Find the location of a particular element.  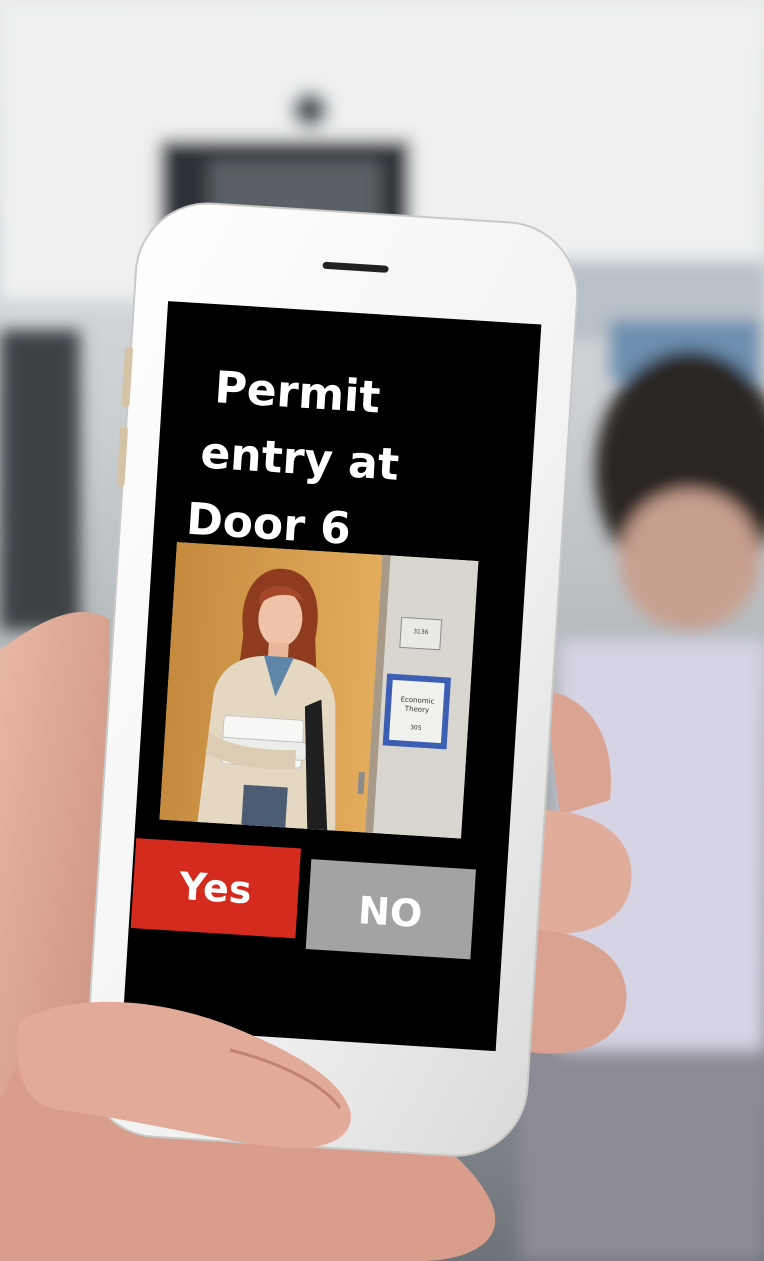

prompt-line-1: Permit is located at coordinates (297, 392).